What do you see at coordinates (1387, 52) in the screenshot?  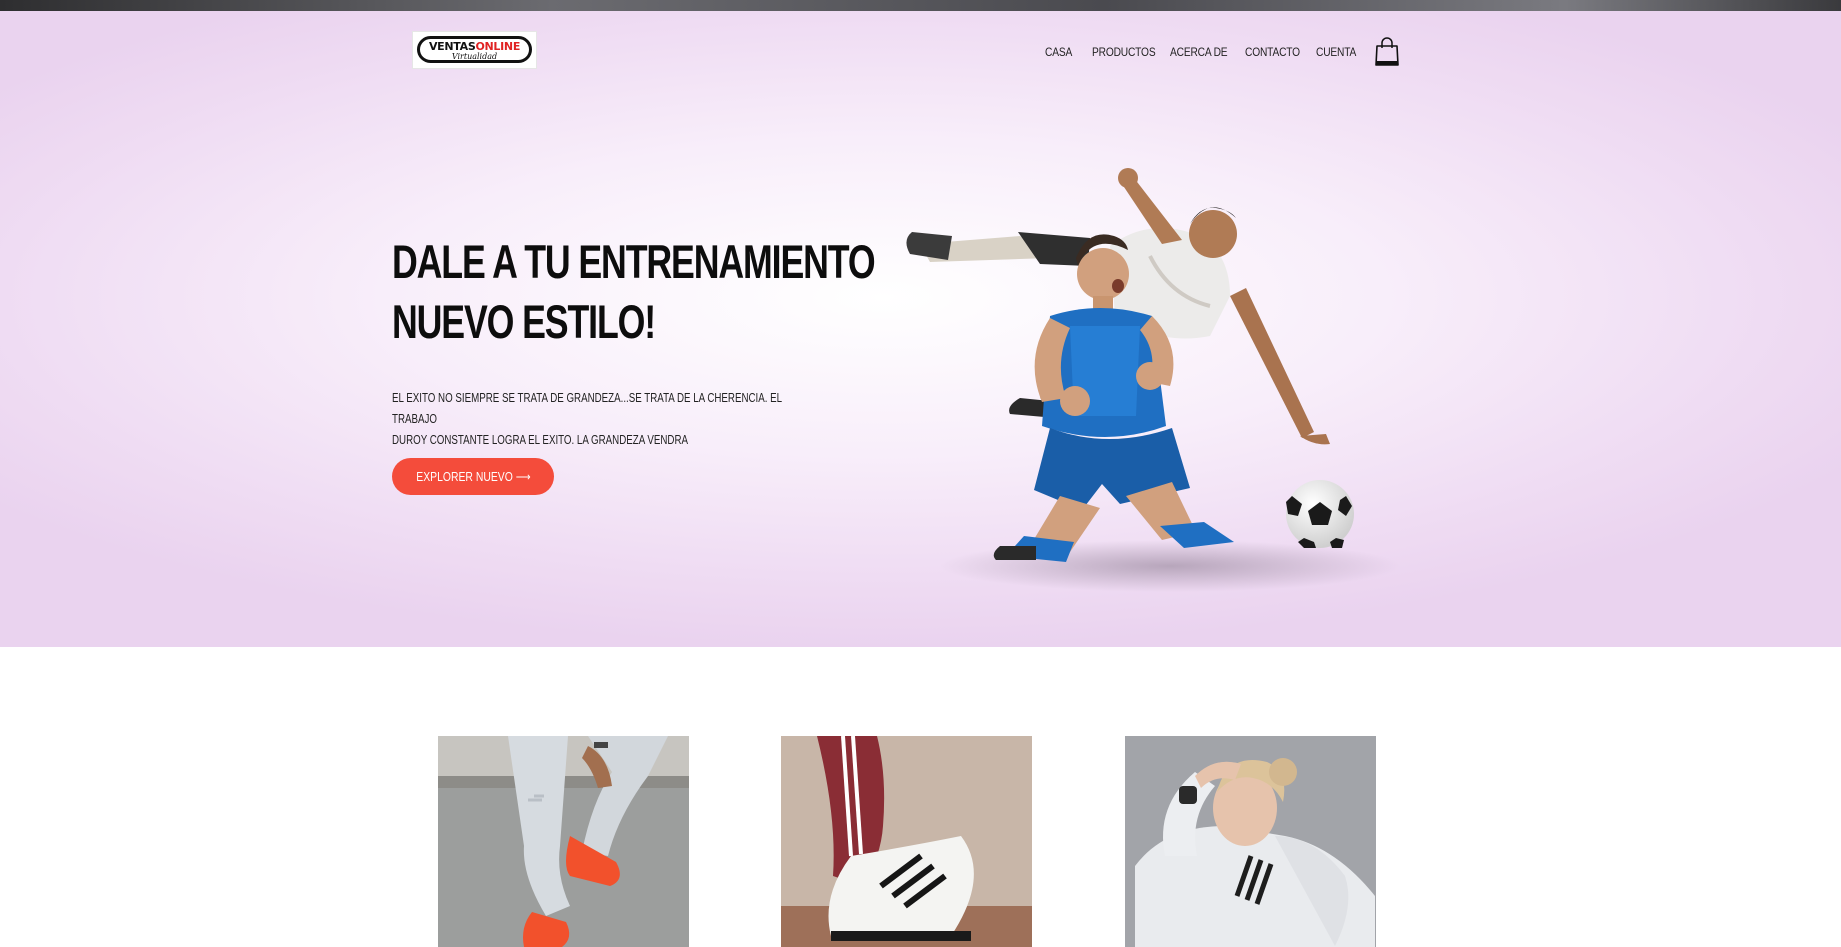 I see `shopping-bag-icon` at bounding box center [1387, 52].